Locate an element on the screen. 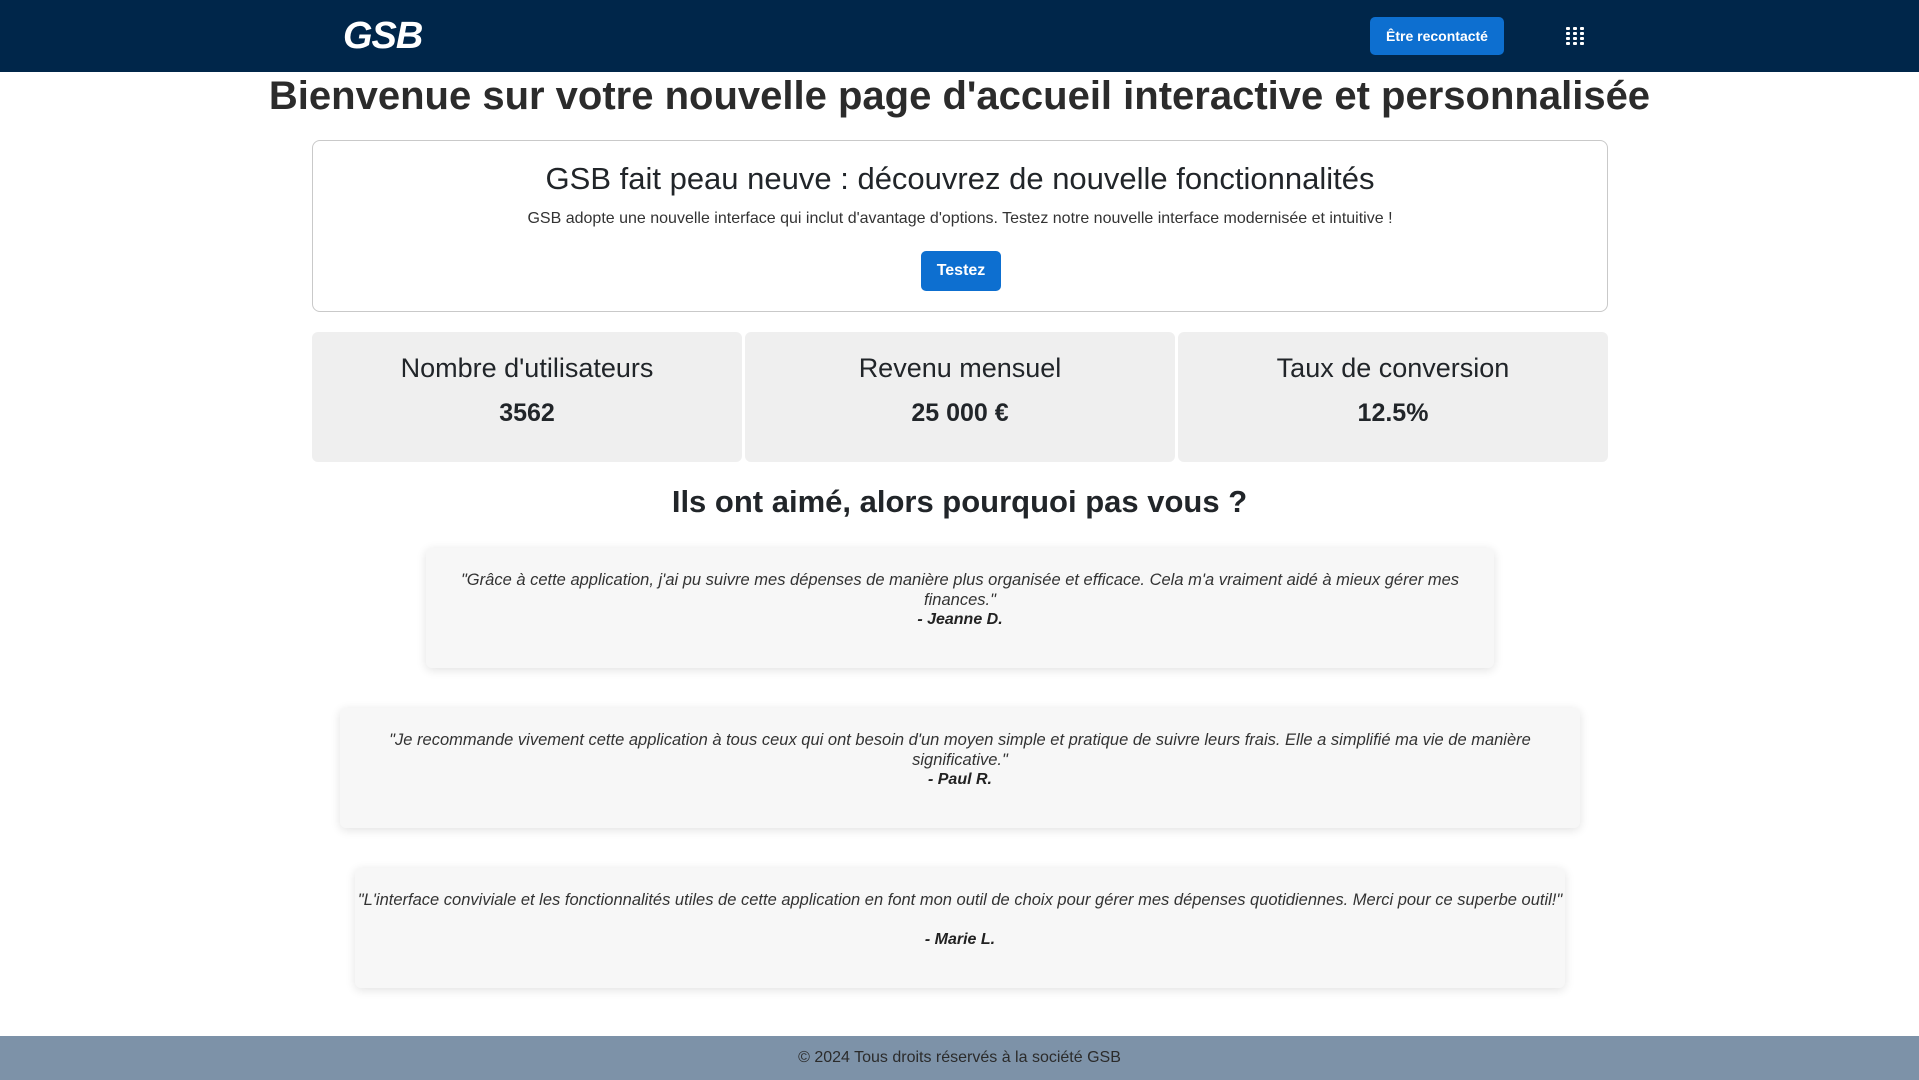 Image resolution: width=1919 pixels, height=1080 pixels. grid-dots-icon is located at coordinates (1575, 36).